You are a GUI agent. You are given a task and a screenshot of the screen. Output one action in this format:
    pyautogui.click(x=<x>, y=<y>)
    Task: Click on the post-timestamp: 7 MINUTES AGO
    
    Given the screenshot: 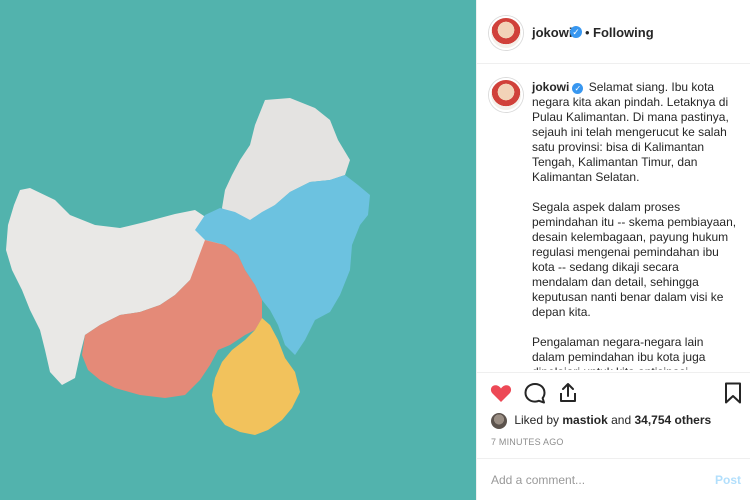 What is the action you would take?
    pyautogui.click(x=527, y=442)
    